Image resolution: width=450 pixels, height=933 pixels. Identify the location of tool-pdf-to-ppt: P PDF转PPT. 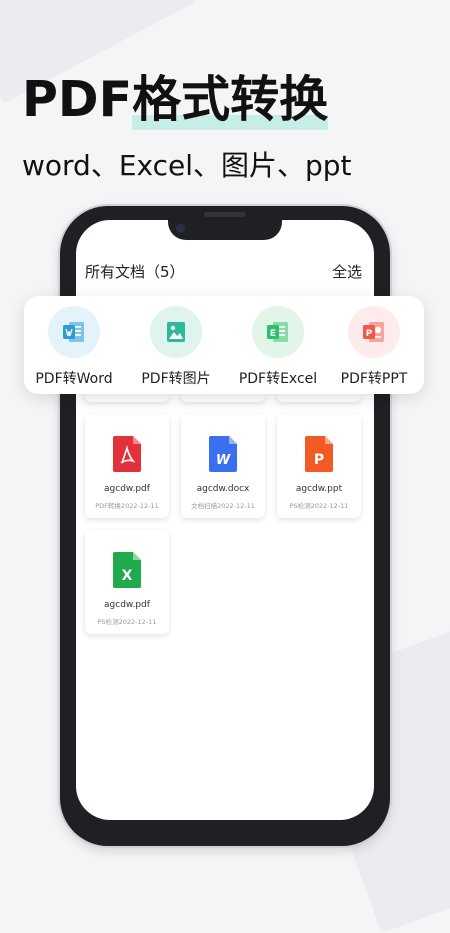
(374, 347).